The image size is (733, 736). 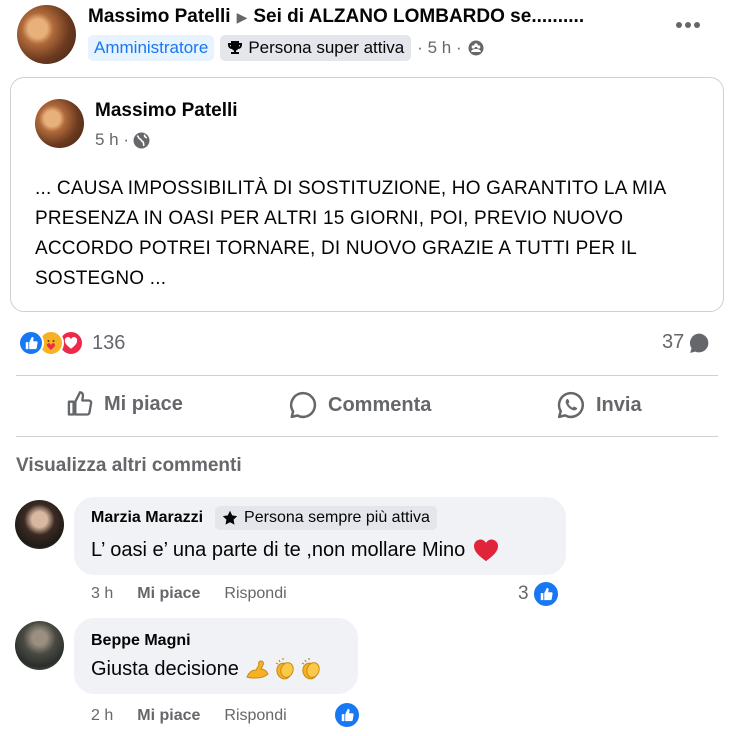 I want to click on thumbs-up-icon, so click(x=80, y=403).